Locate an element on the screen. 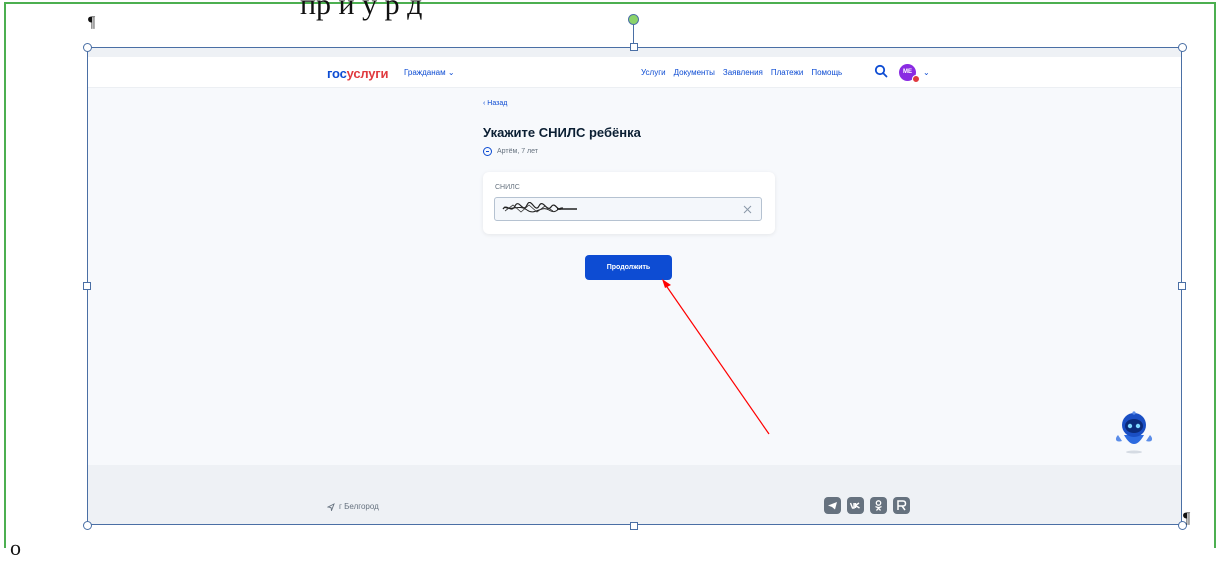 The width and height of the screenshot is (1222, 561). document-text-line: пр й у р д is located at coordinates (361, 10).